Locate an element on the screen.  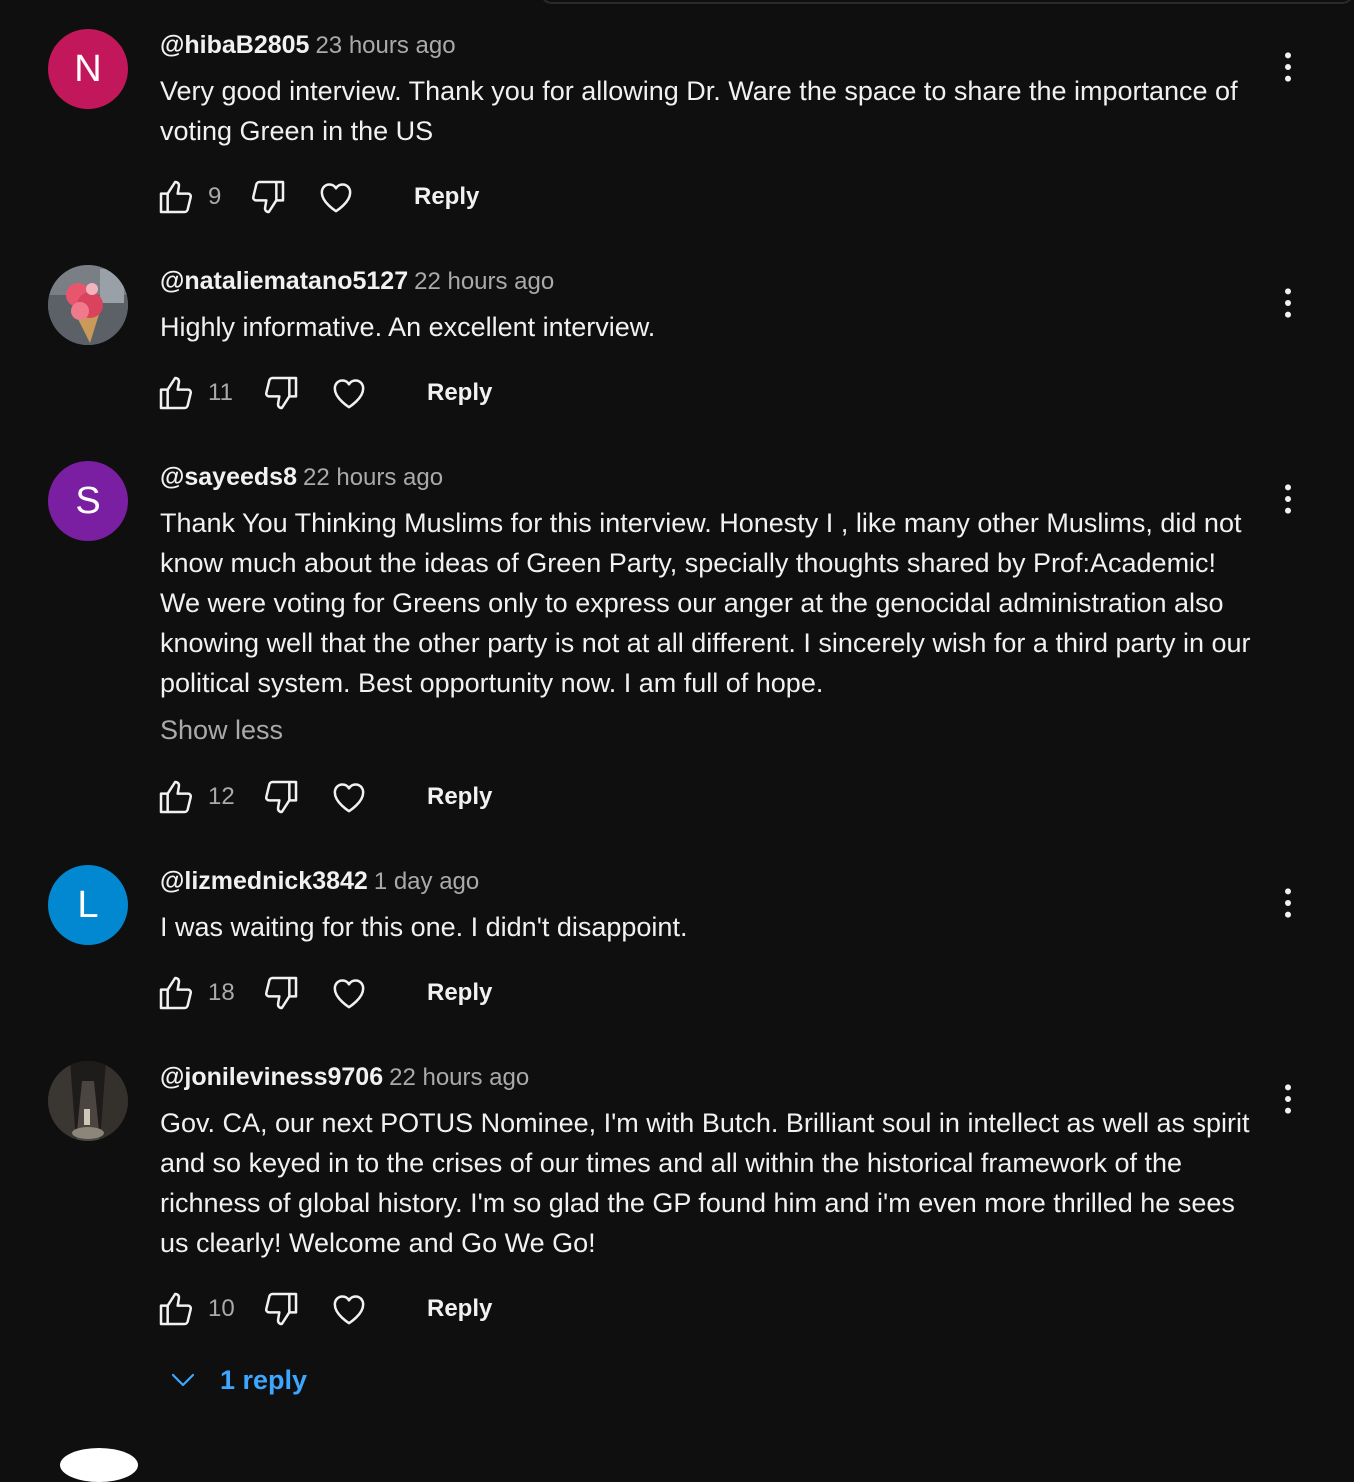
like-count: 12 is located at coordinates (221, 796).